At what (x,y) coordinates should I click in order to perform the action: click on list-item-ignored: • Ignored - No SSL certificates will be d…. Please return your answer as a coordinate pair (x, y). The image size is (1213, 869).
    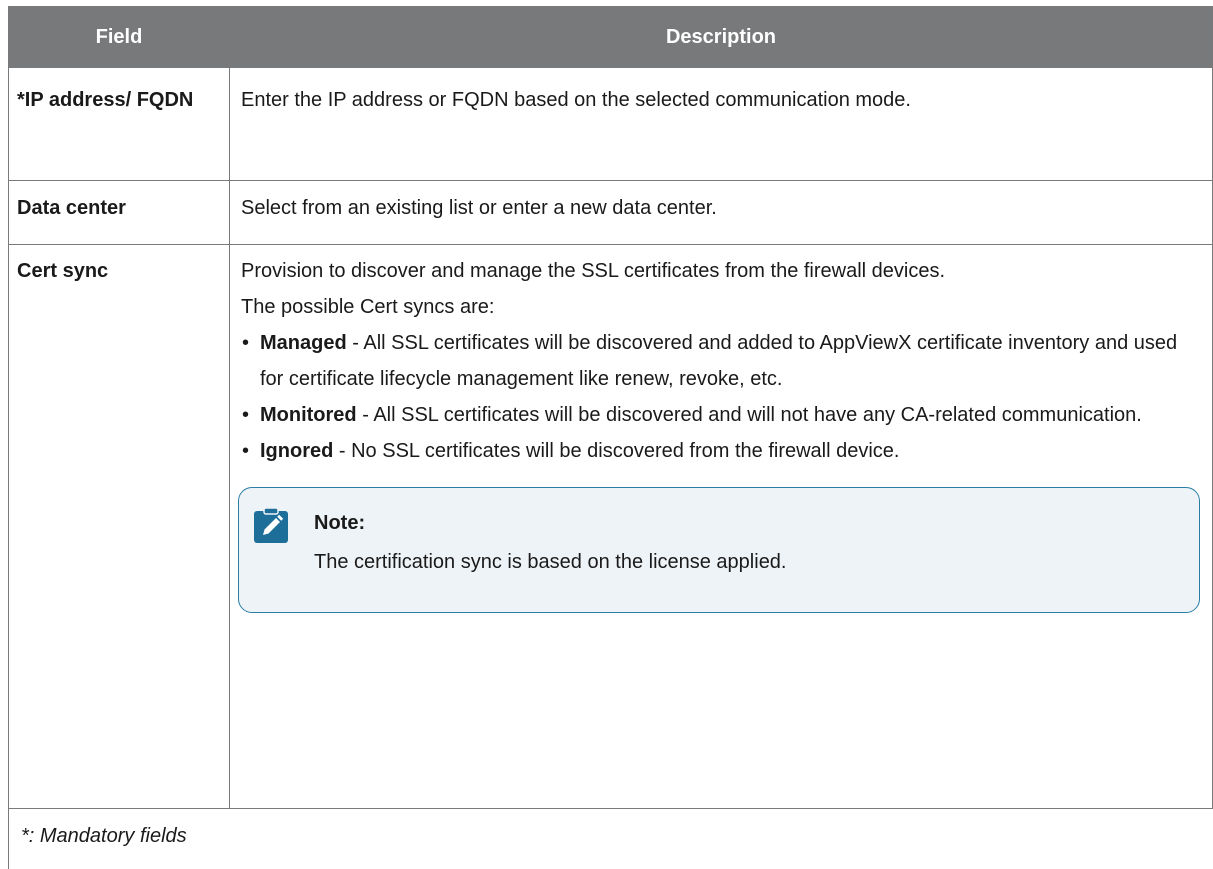
    Looking at the image, I should click on (721, 451).